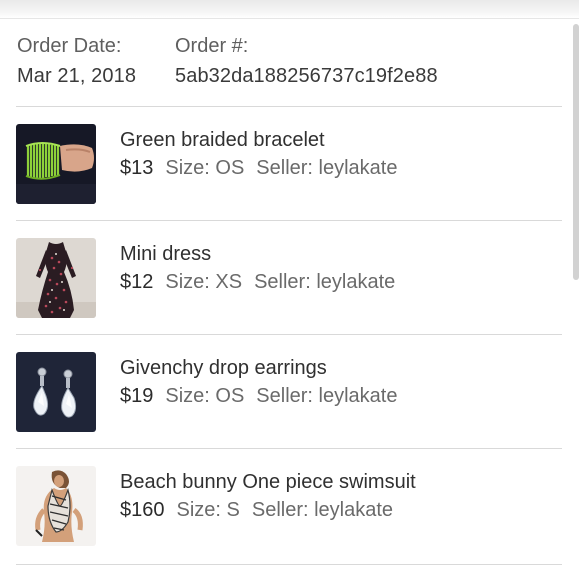 The width and height of the screenshot is (579, 580). Describe the element at coordinates (142, 510) in the screenshot. I see `item-price: $160` at that location.